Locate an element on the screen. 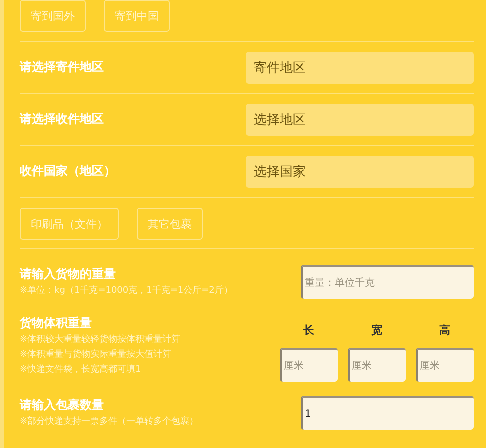  count-note: ※部分快递支持一票多件（一单转多个包裹） is located at coordinates (109, 422).